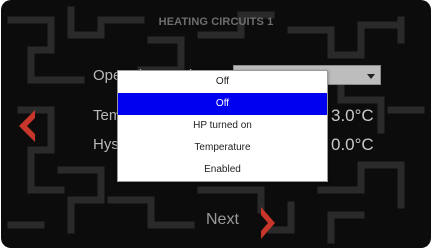 This screenshot has height=248, width=432. I want to click on dropdown-option-hp-turned-on: HP turned on, so click(222, 126).